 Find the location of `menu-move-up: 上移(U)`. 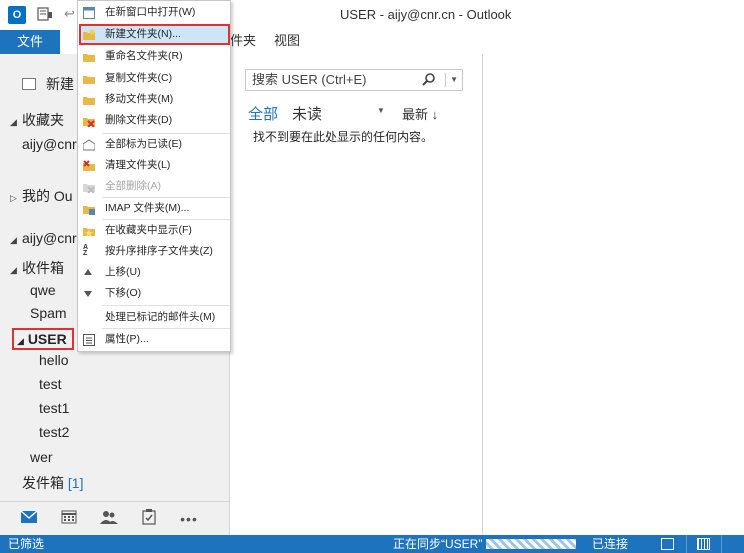

menu-move-up: 上移(U) is located at coordinates (154, 272).